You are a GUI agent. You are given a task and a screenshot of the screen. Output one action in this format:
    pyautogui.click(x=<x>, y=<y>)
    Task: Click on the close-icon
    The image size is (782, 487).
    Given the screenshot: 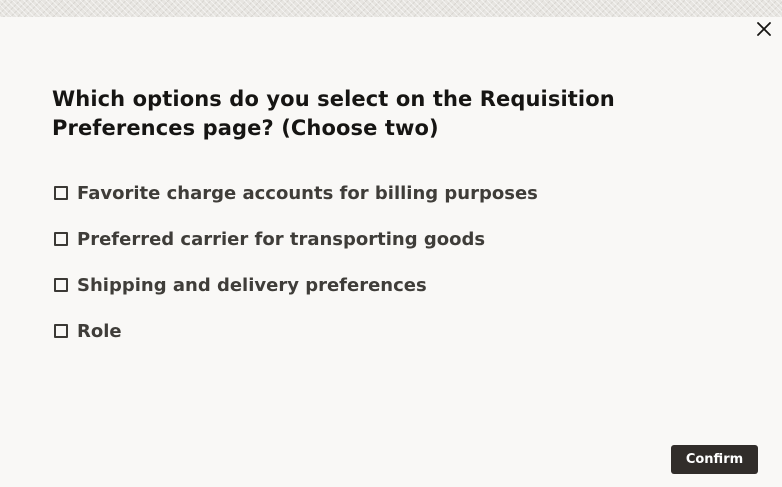 What is the action you would take?
    pyautogui.click(x=764, y=29)
    